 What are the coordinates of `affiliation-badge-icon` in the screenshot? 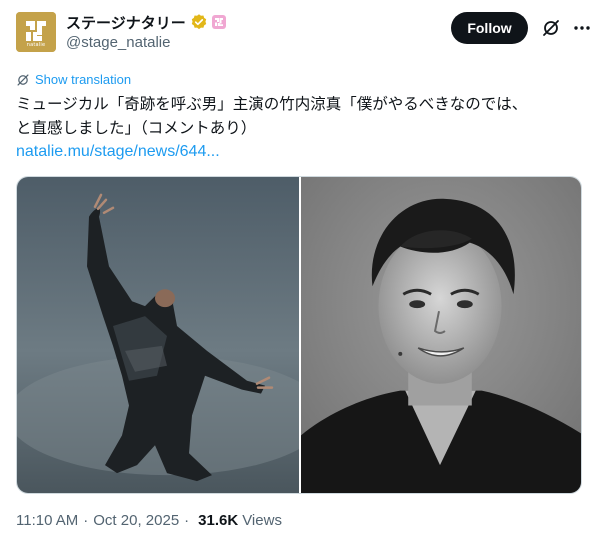 It's located at (218, 22).